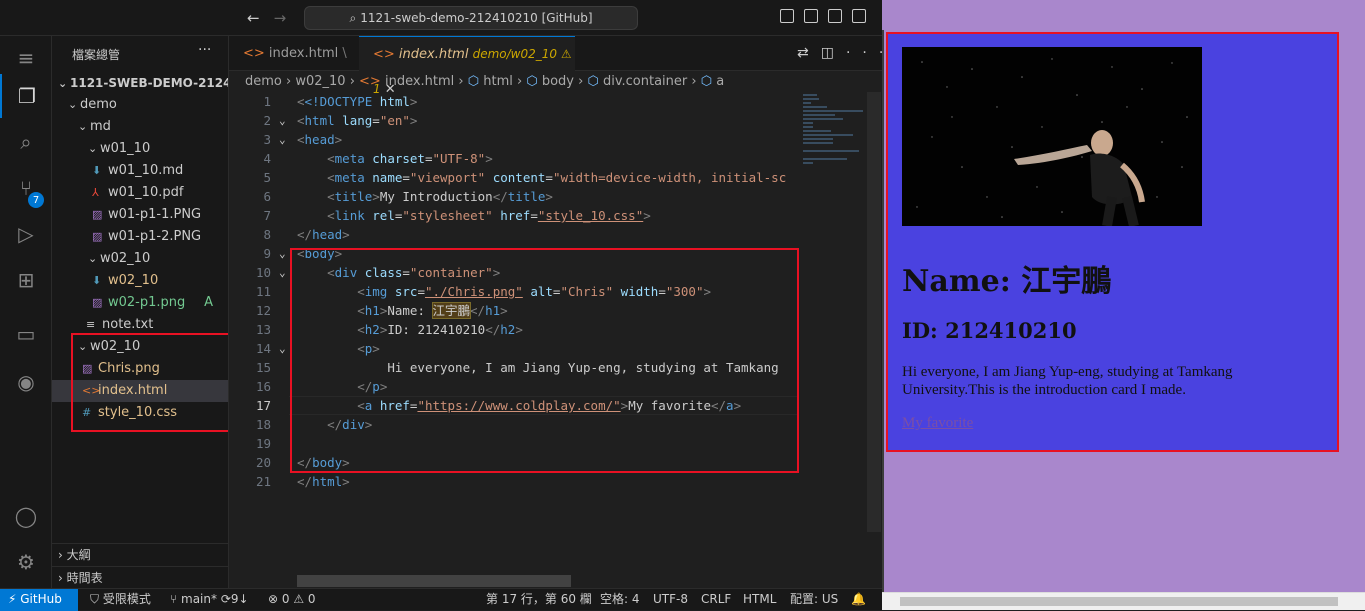 The height and width of the screenshot is (611, 1365). What do you see at coordinates (14, 599) in the screenshot?
I see `remote-icon: ⚡` at bounding box center [14, 599].